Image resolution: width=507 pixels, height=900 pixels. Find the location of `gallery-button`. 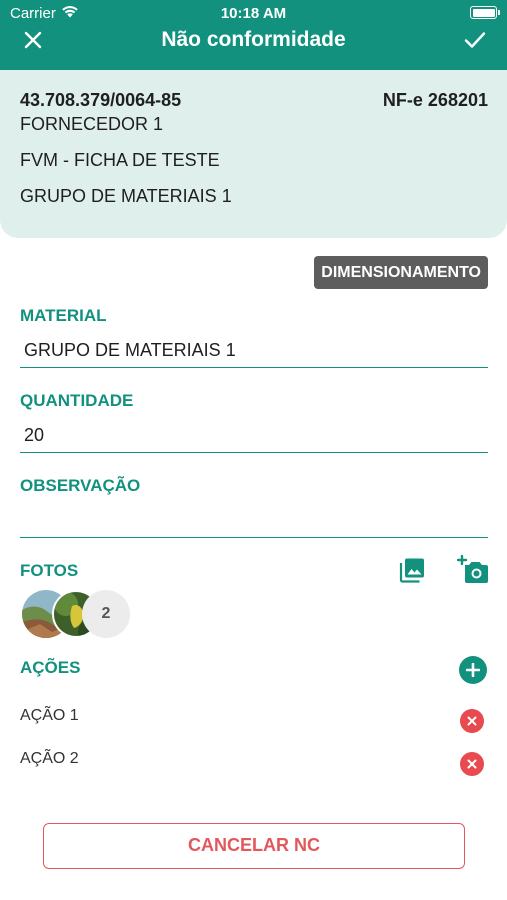

gallery-button is located at coordinates (412, 570).